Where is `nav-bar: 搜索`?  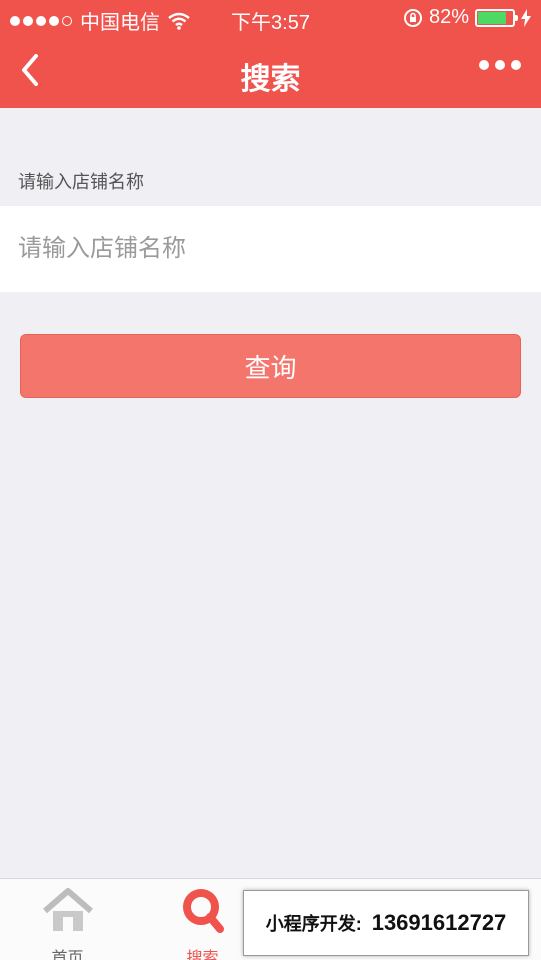 nav-bar: 搜索 is located at coordinates (270, 72).